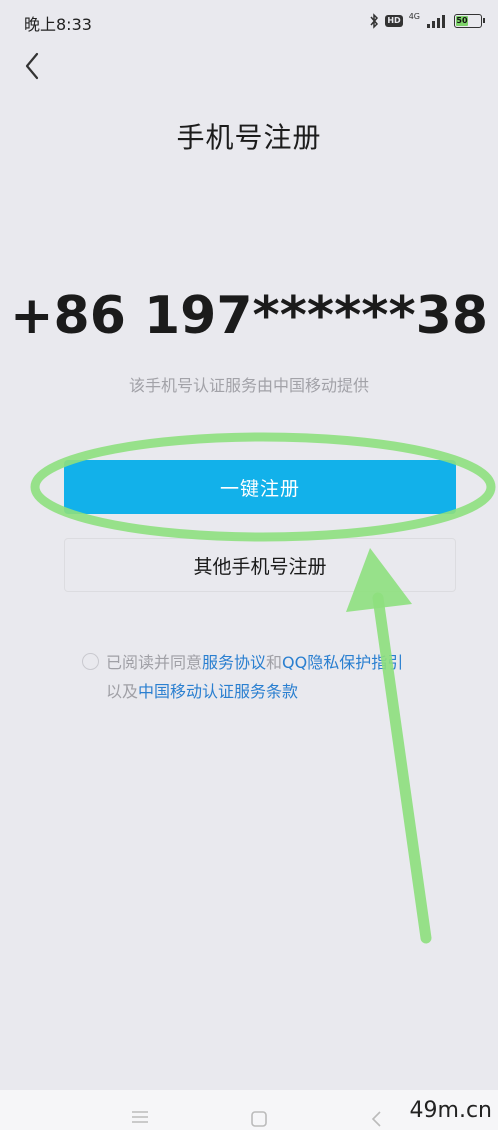 This screenshot has width=498, height=1130. What do you see at coordinates (122, 691) in the screenshot?
I see `agreement-also: 以及` at bounding box center [122, 691].